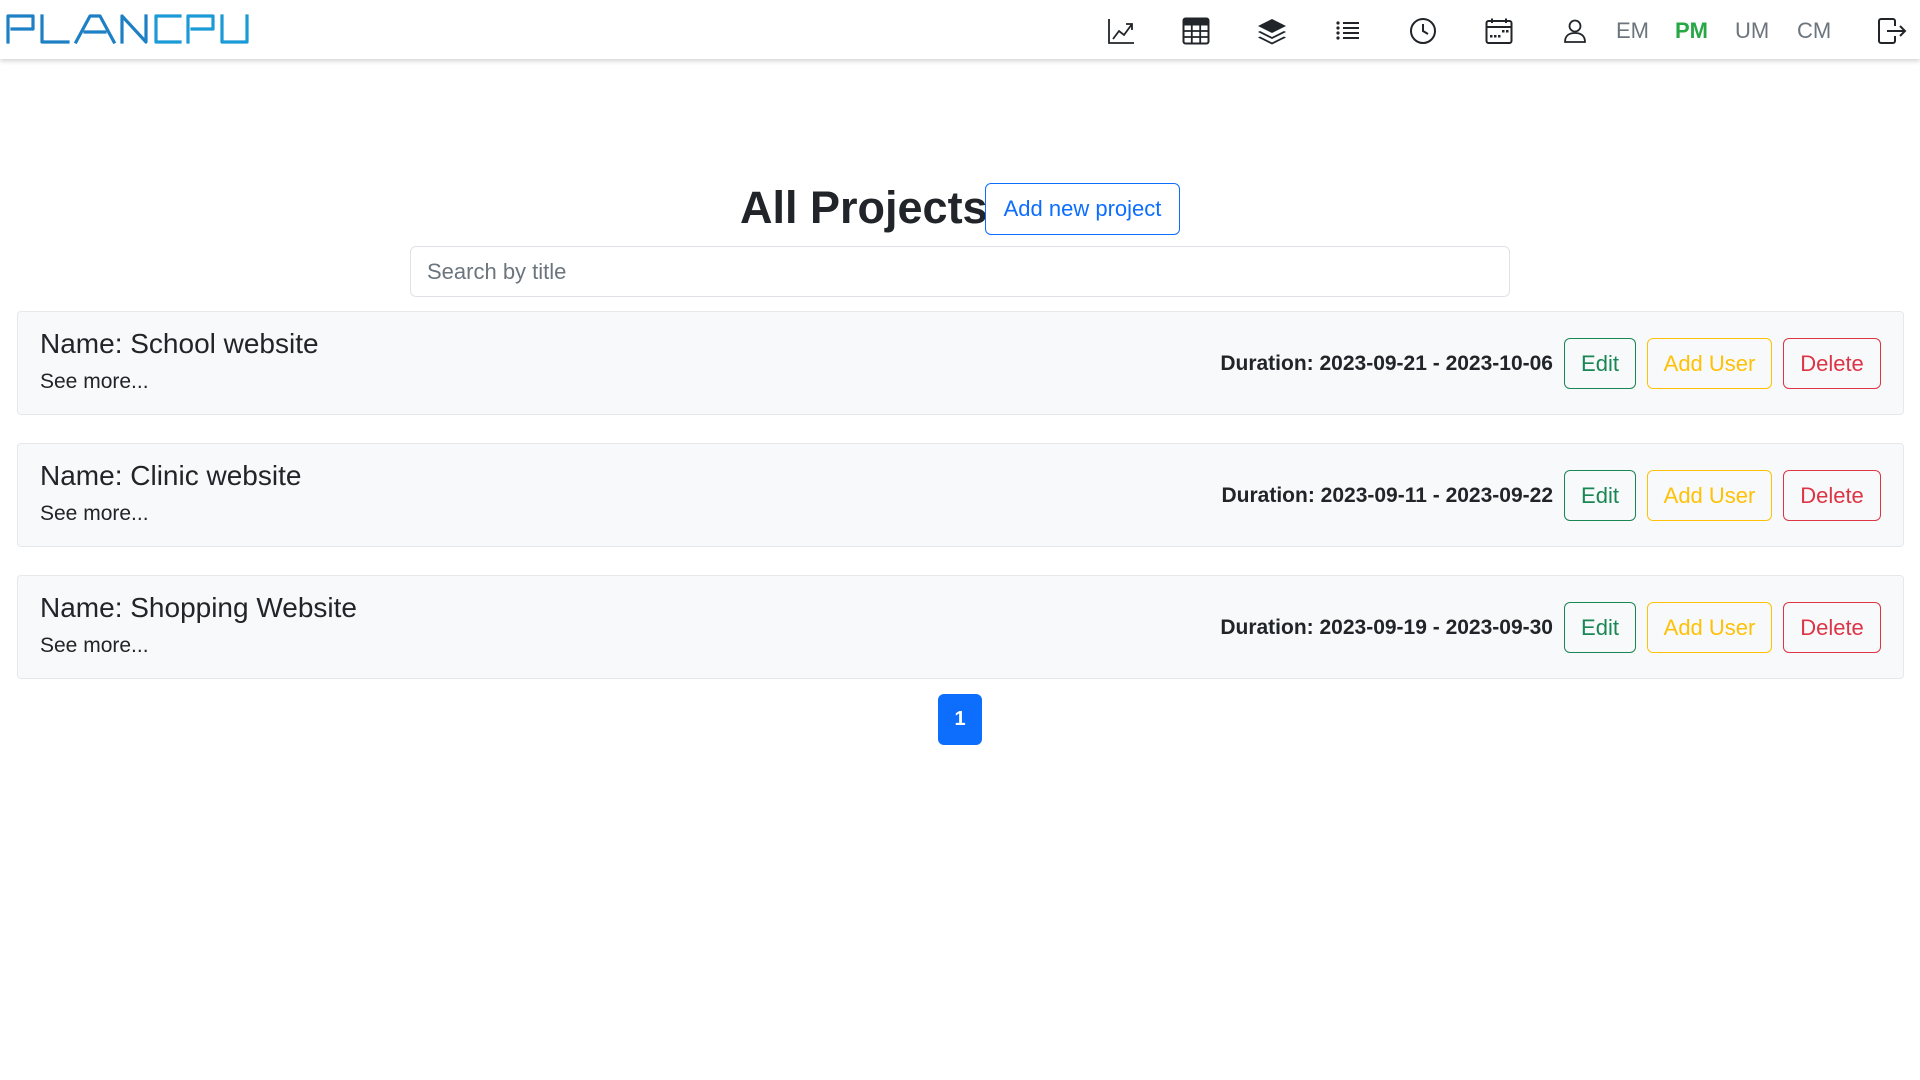 The height and width of the screenshot is (1080, 1920). I want to click on project-duration: Duration: 2023-09-21 - 2023-10-06, so click(1386, 363).